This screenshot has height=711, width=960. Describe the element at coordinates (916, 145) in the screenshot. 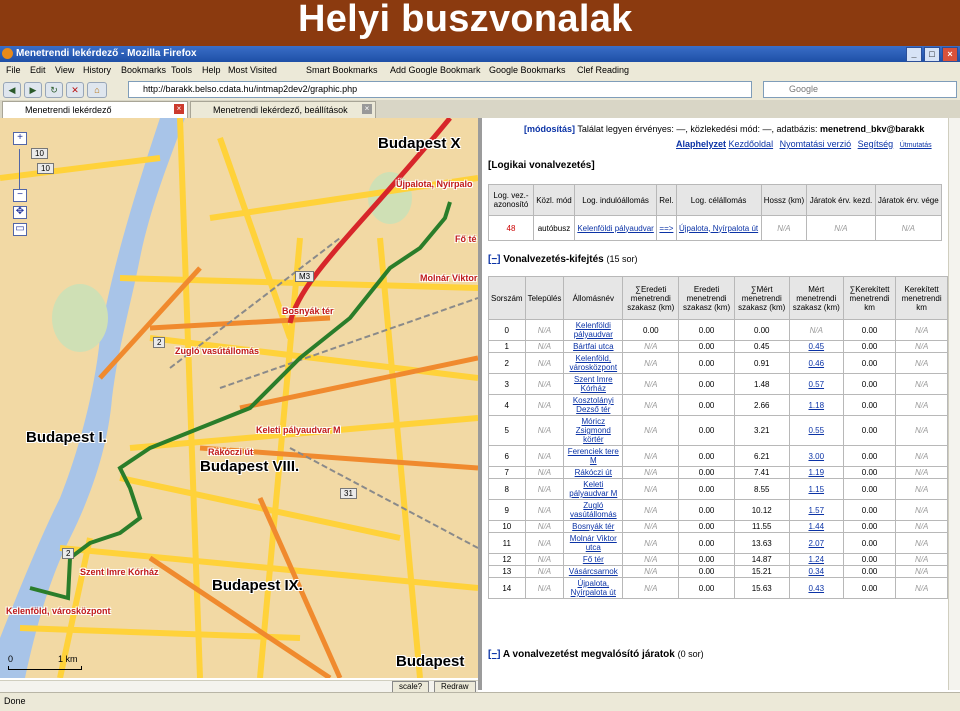

I see `guide-link: Útmutatás` at that location.